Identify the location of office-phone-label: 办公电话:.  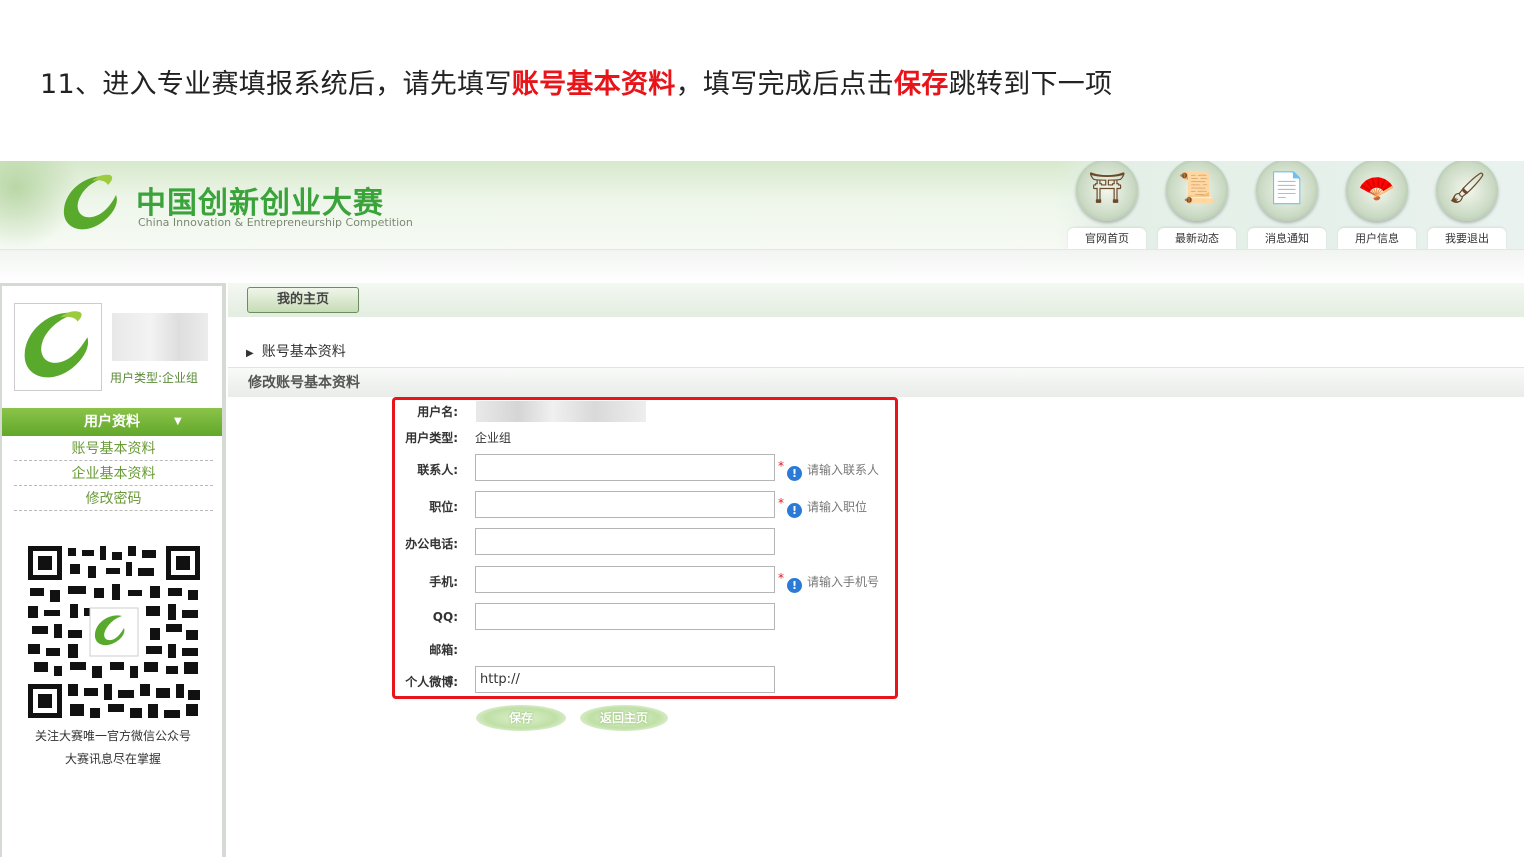
(431, 544).